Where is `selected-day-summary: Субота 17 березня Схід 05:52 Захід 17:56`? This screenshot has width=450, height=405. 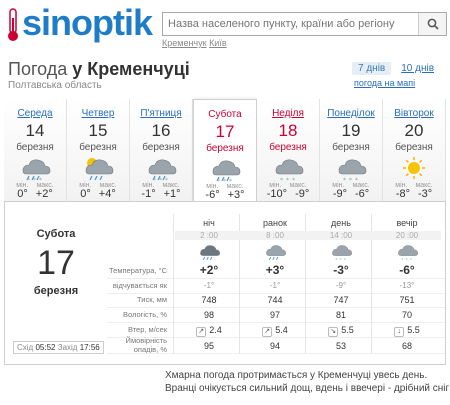
selected-day-summary: Субота 17 березня Схід 05:52 Захід 17:56 is located at coordinates (56, 283).